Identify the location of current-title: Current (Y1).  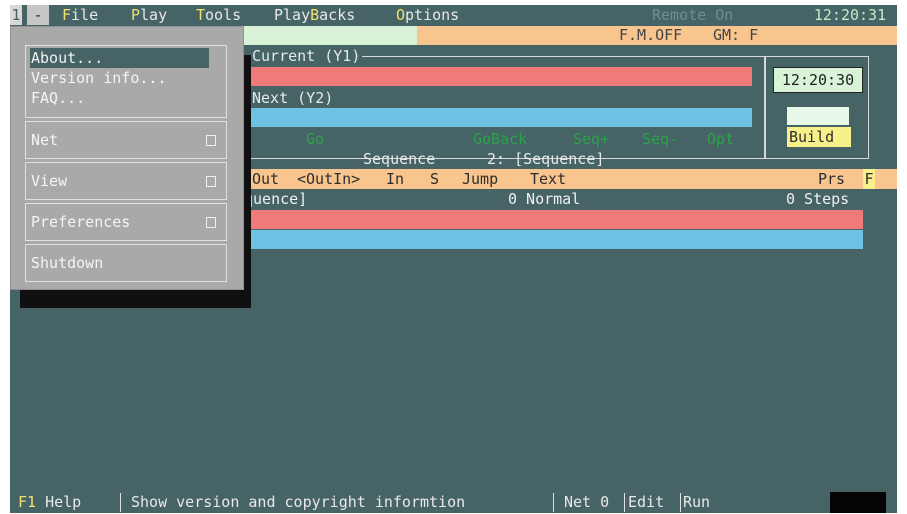
(306, 56).